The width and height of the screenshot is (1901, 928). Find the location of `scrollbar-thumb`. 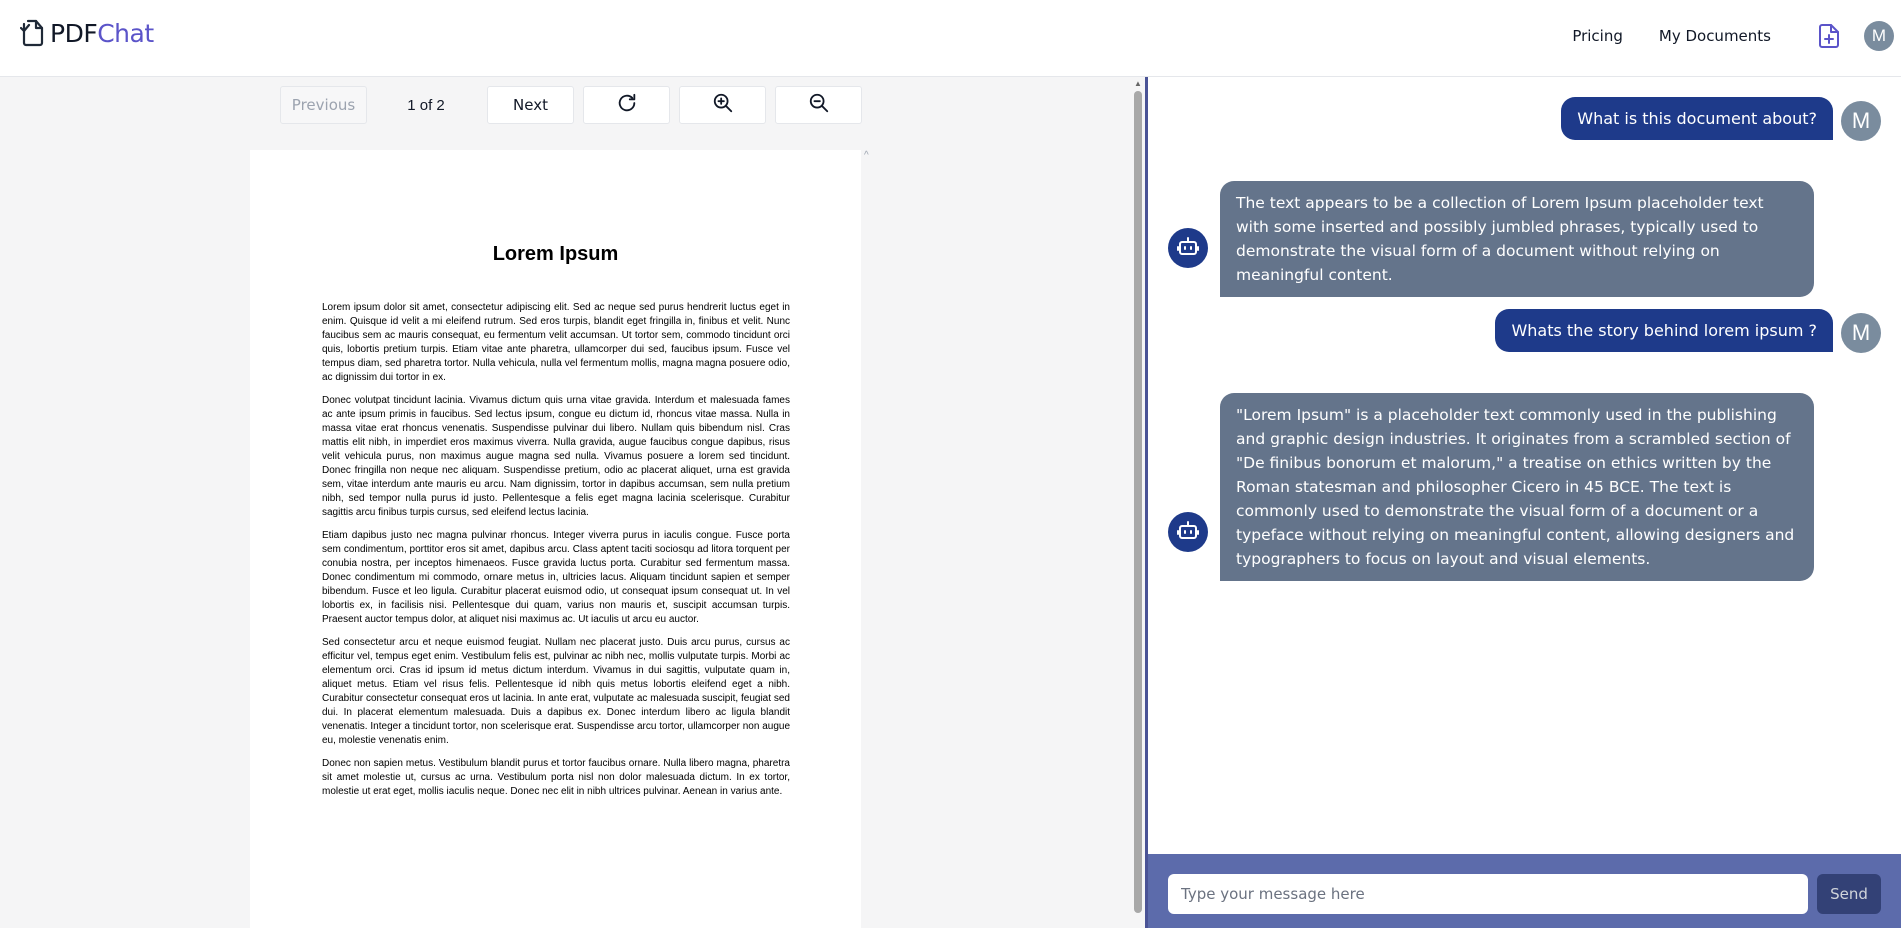

scrollbar-thumb is located at coordinates (1138, 502).